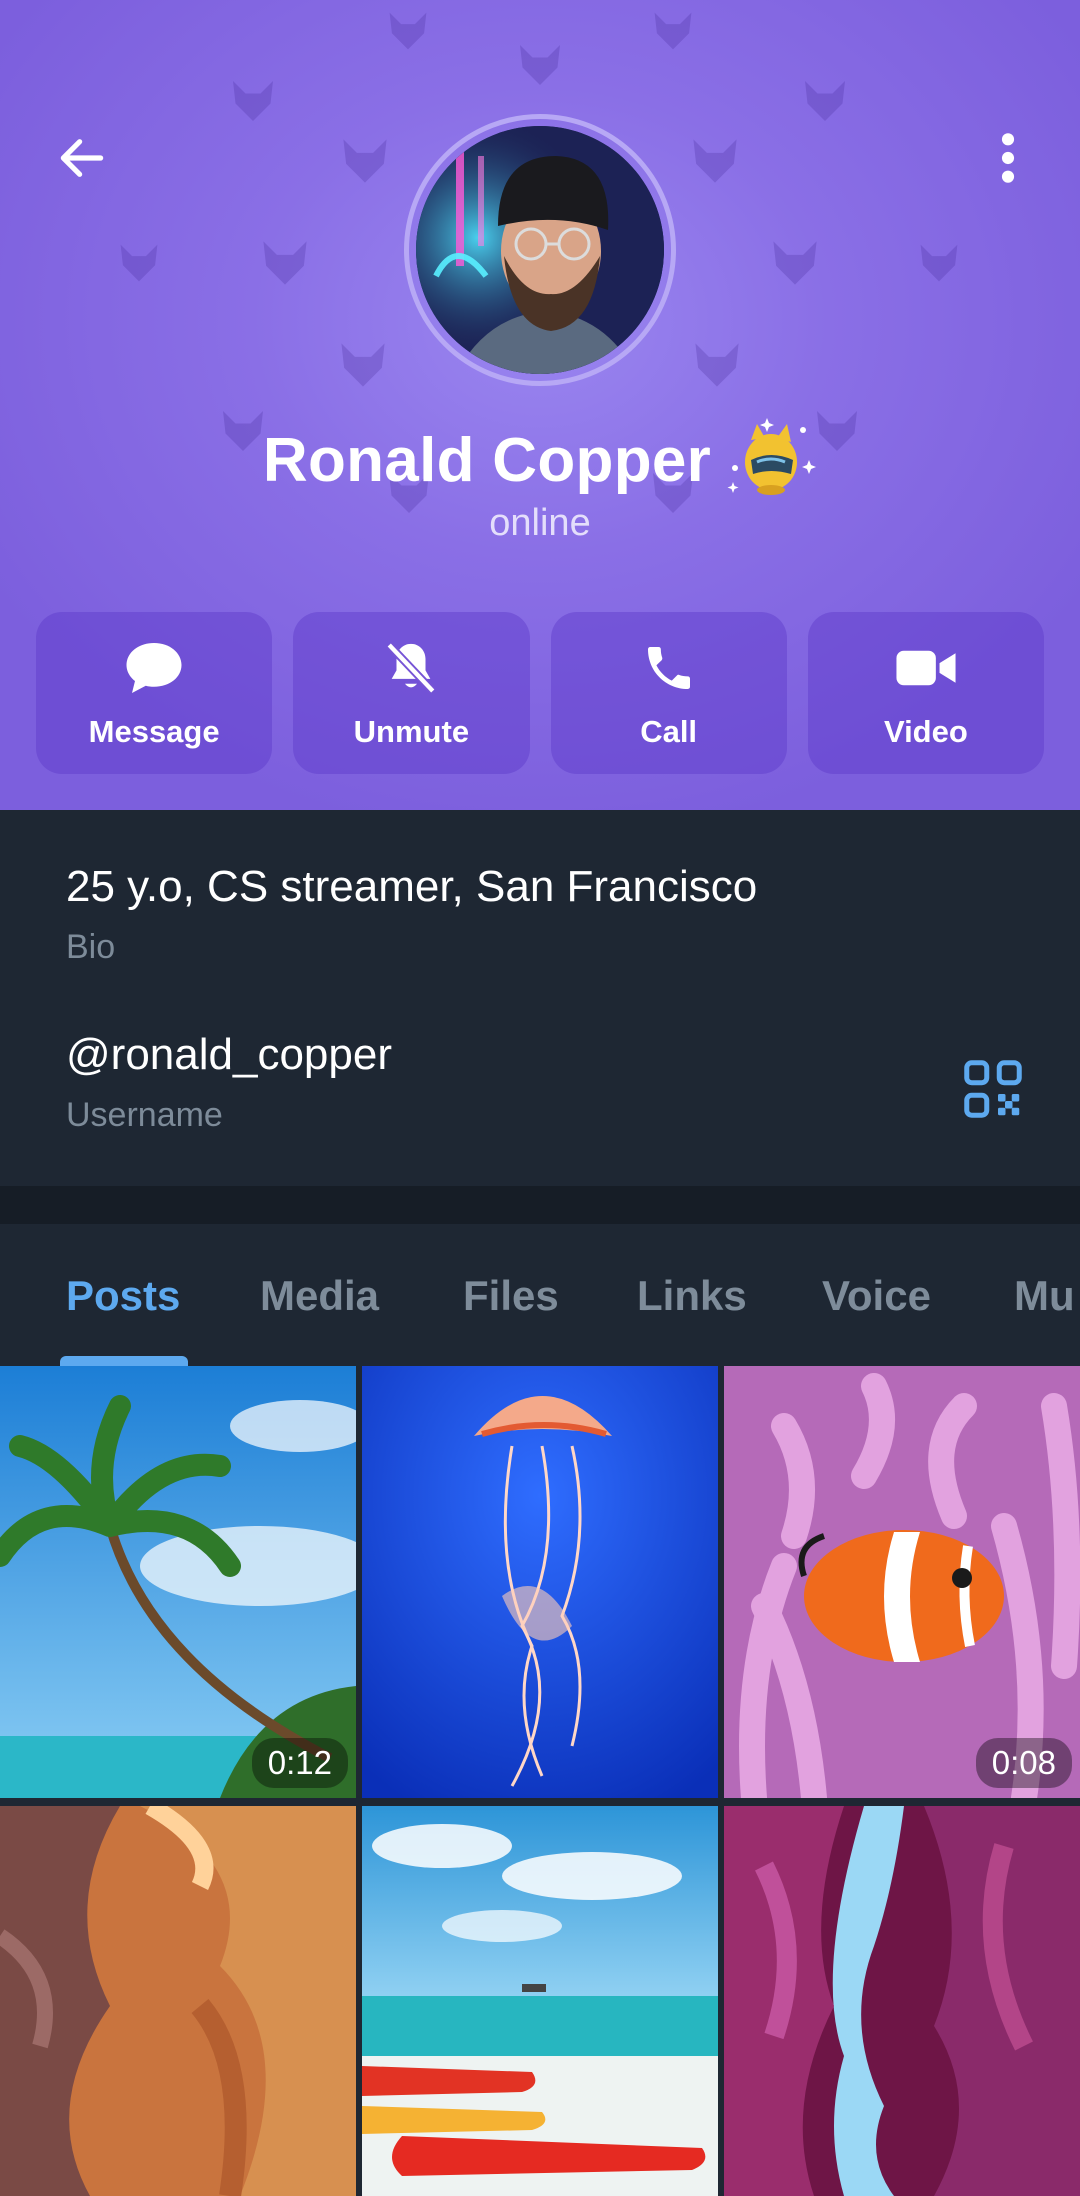  I want to click on tab-posts: Posts, so click(123, 1296).